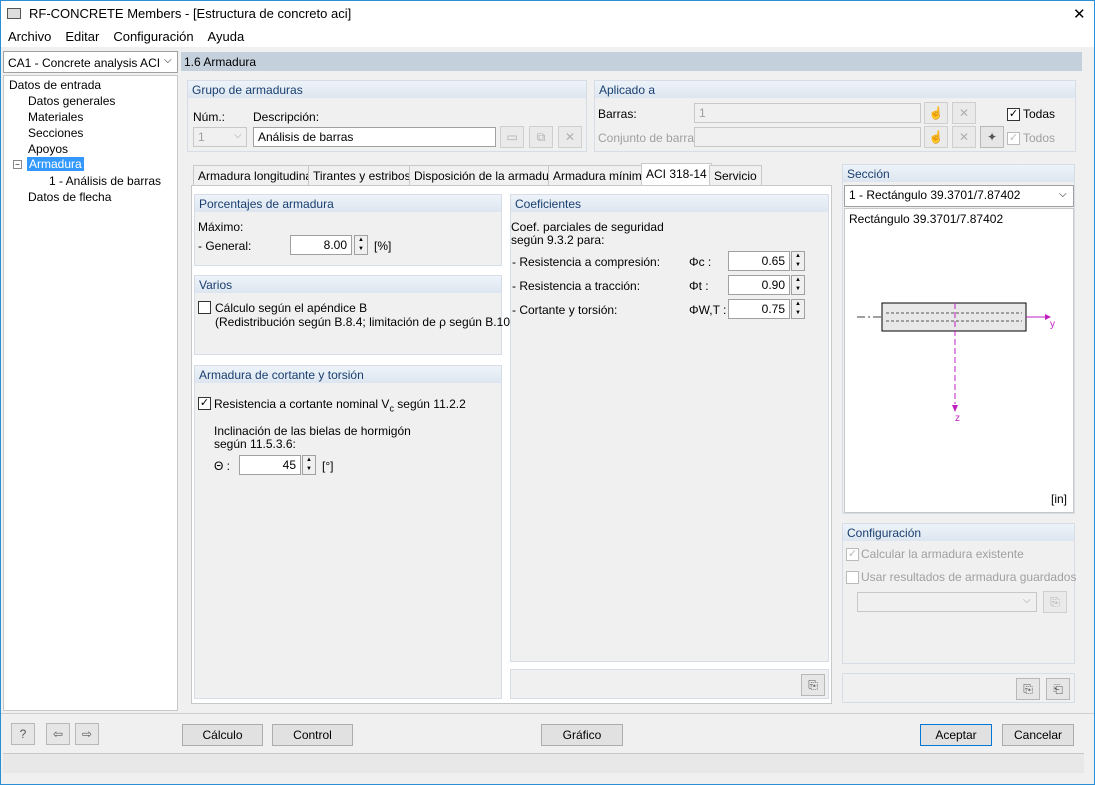 The image size is (1095, 785). I want to click on coeficientes-header: Coeficientes, so click(669, 203).